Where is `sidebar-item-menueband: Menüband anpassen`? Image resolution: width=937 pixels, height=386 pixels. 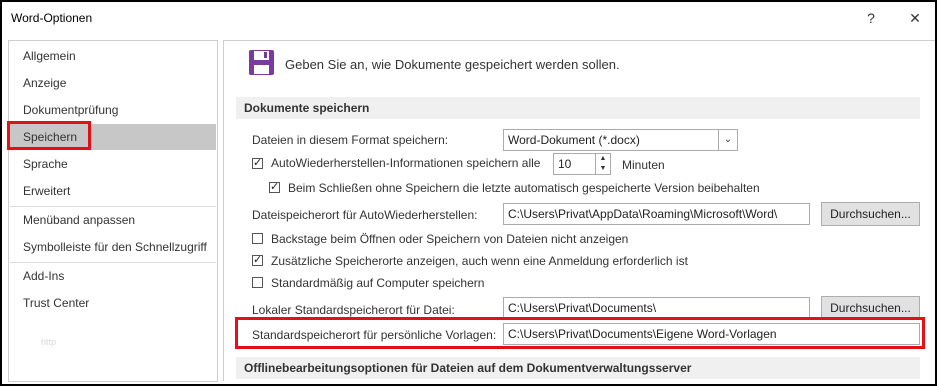 sidebar-item-menueband: Menüband anpassen is located at coordinates (113, 220).